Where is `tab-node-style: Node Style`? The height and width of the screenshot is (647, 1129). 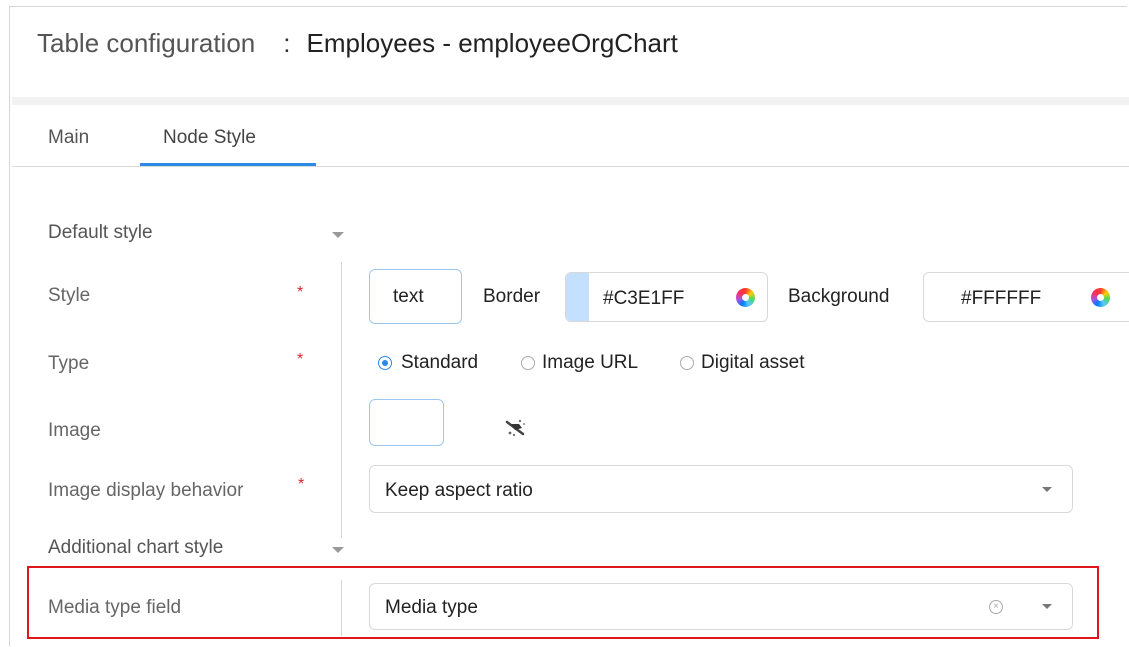
tab-node-style: Node Style is located at coordinates (209, 138).